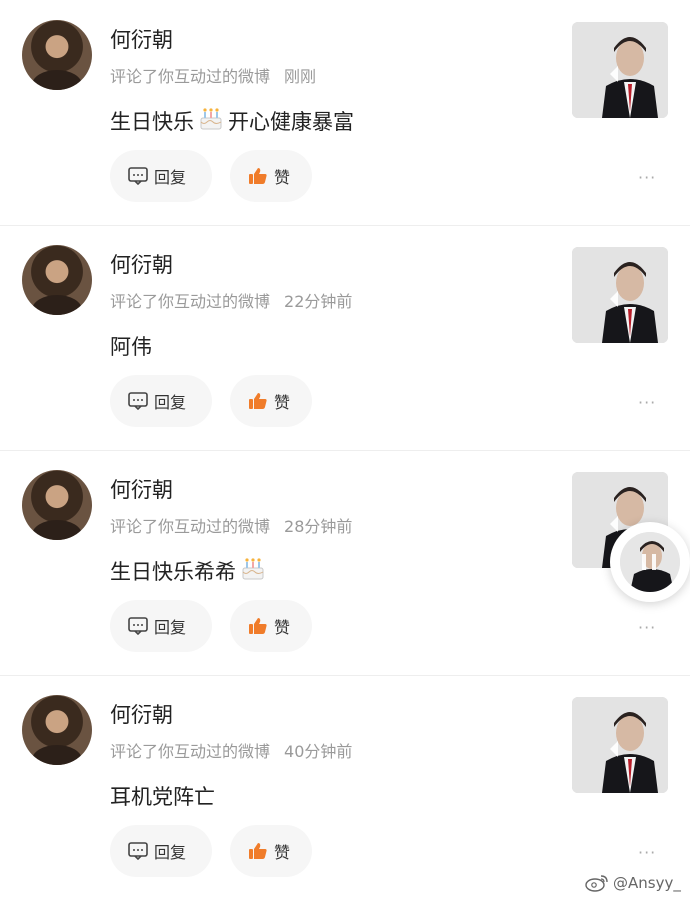 This screenshot has height=902, width=690. I want to click on comment-text: 生日快乐希希, so click(190, 571).